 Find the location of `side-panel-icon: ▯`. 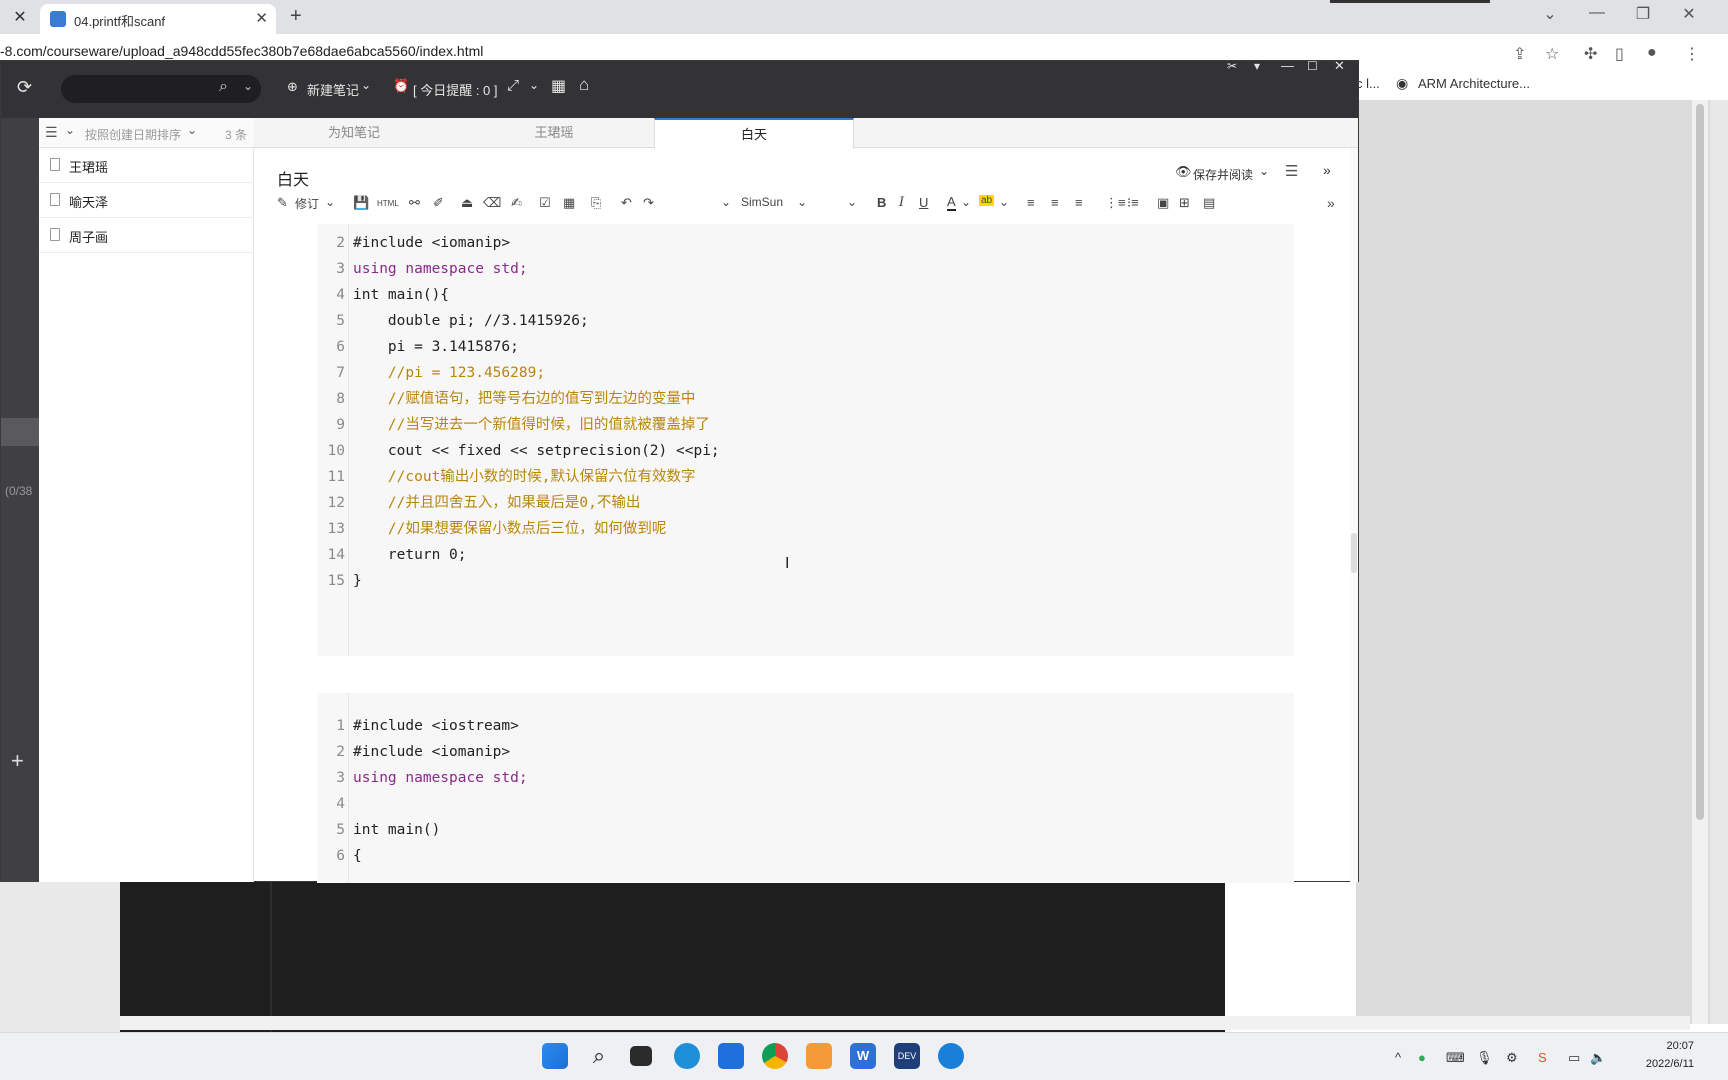

side-panel-icon: ▯ is located at coordinates (1619, 54).